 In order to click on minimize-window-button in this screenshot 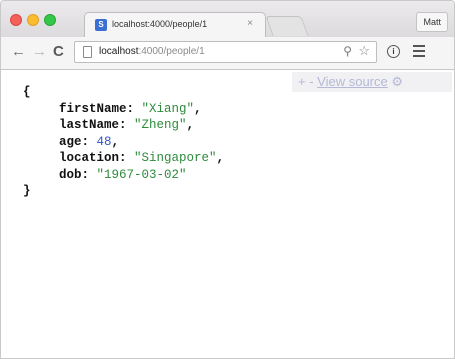, I will do `click(33, 20)`.